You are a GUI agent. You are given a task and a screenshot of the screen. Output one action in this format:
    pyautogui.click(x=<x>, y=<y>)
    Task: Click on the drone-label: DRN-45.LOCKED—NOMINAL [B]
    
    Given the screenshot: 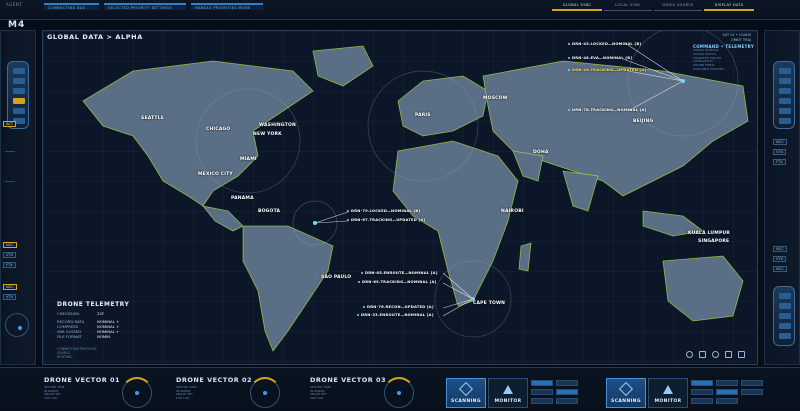 What is the action you would take?
    pyautogui.click(x=604, y=44)
    